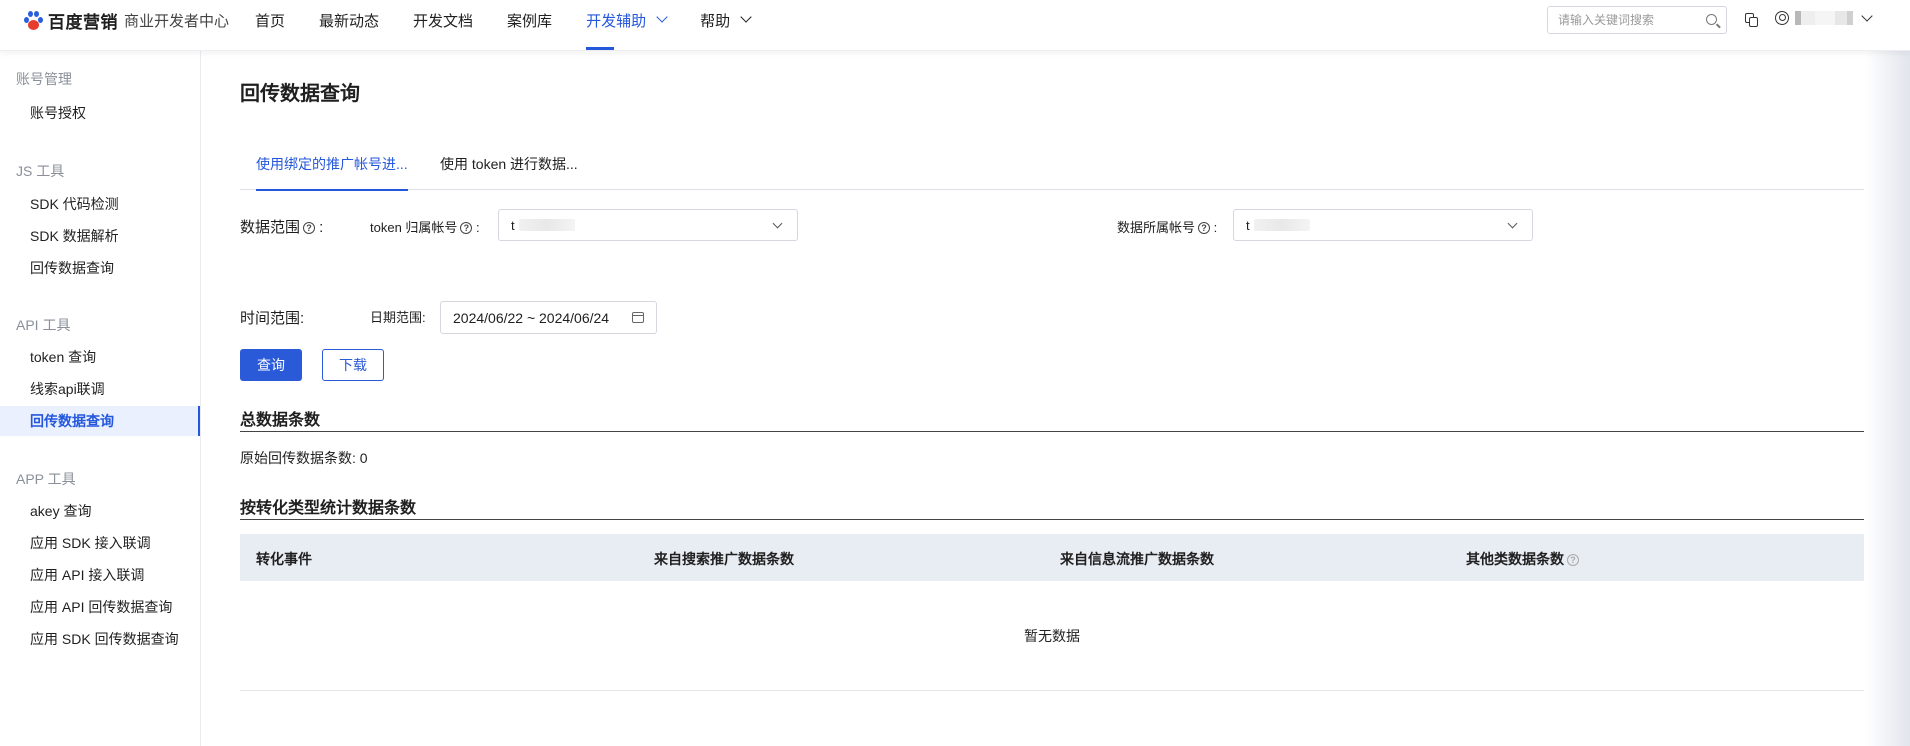  What do you see at coordinates (272, 318) in the screenshot?
I see `time-range-label: 时间范围:` at bounding box center [272, 318].